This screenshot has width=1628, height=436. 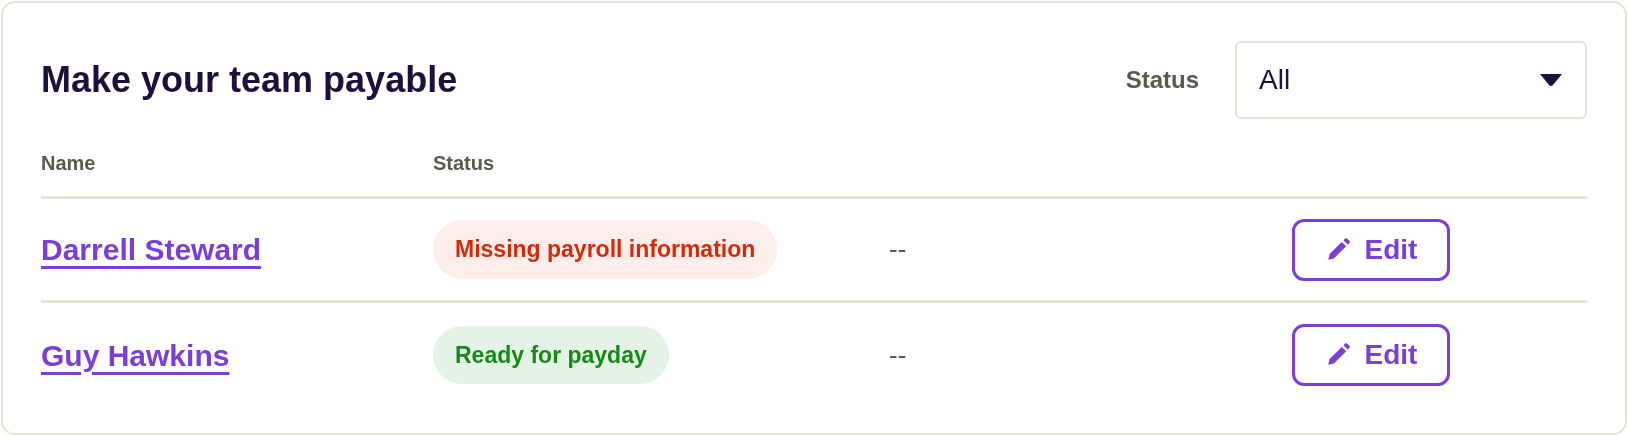 What do you see at coordinates (464, 163) in the screenshot?
I see `column-header: Status` at bounding box center [464, 163].